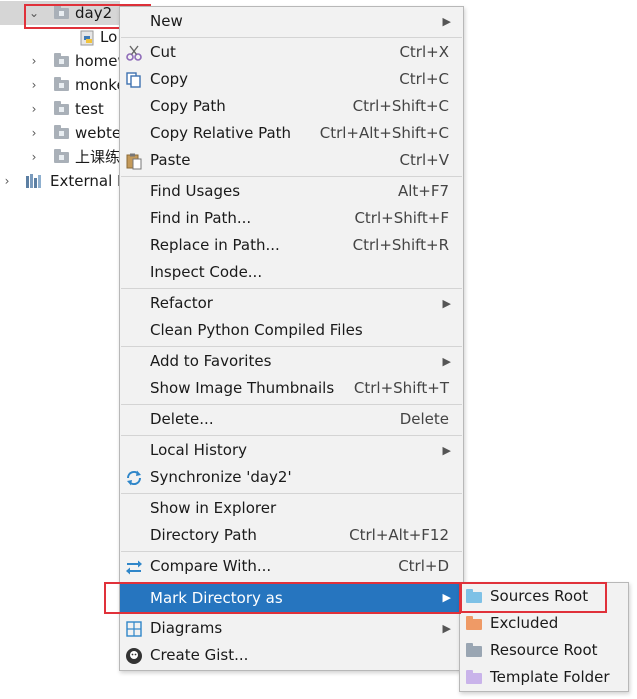 This screenshot has width=637, height=699. Describe the element at coordinates (401, 388) in the screenshot. I see `menu-item-shortcut: Ctrl+Shift+T` at that location.